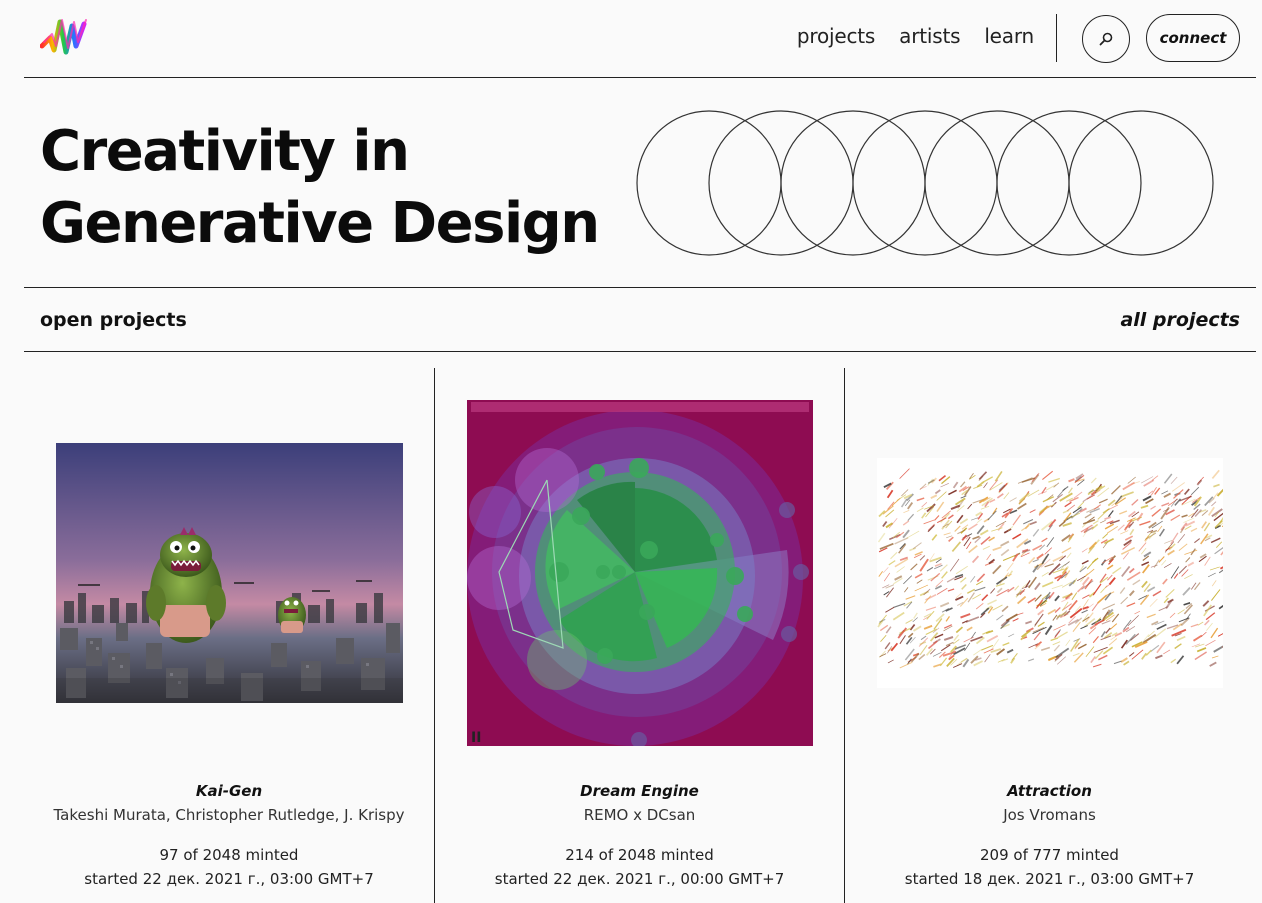 Image resolution: width=1262 pixels, height=903 pixels. I want to click on page-title: Creativity in Generative Design, so click(340, 188).